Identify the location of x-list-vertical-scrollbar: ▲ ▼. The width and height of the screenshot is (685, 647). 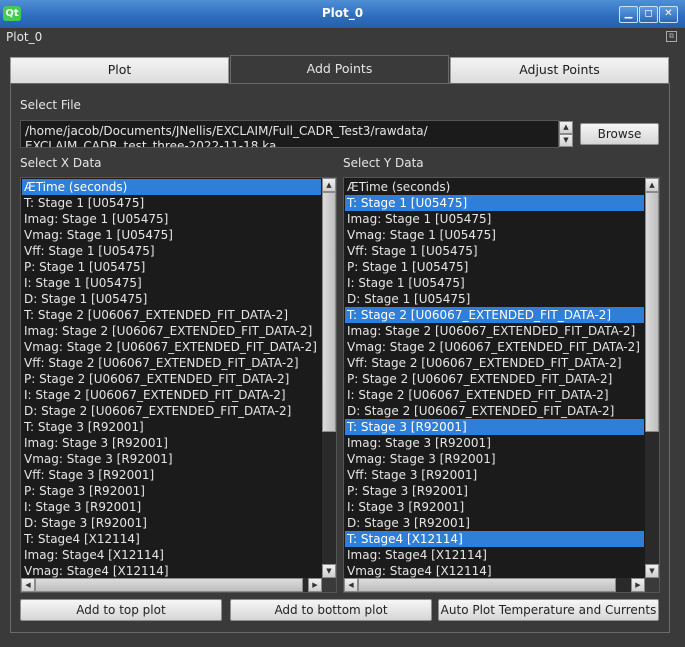
(329, 378).